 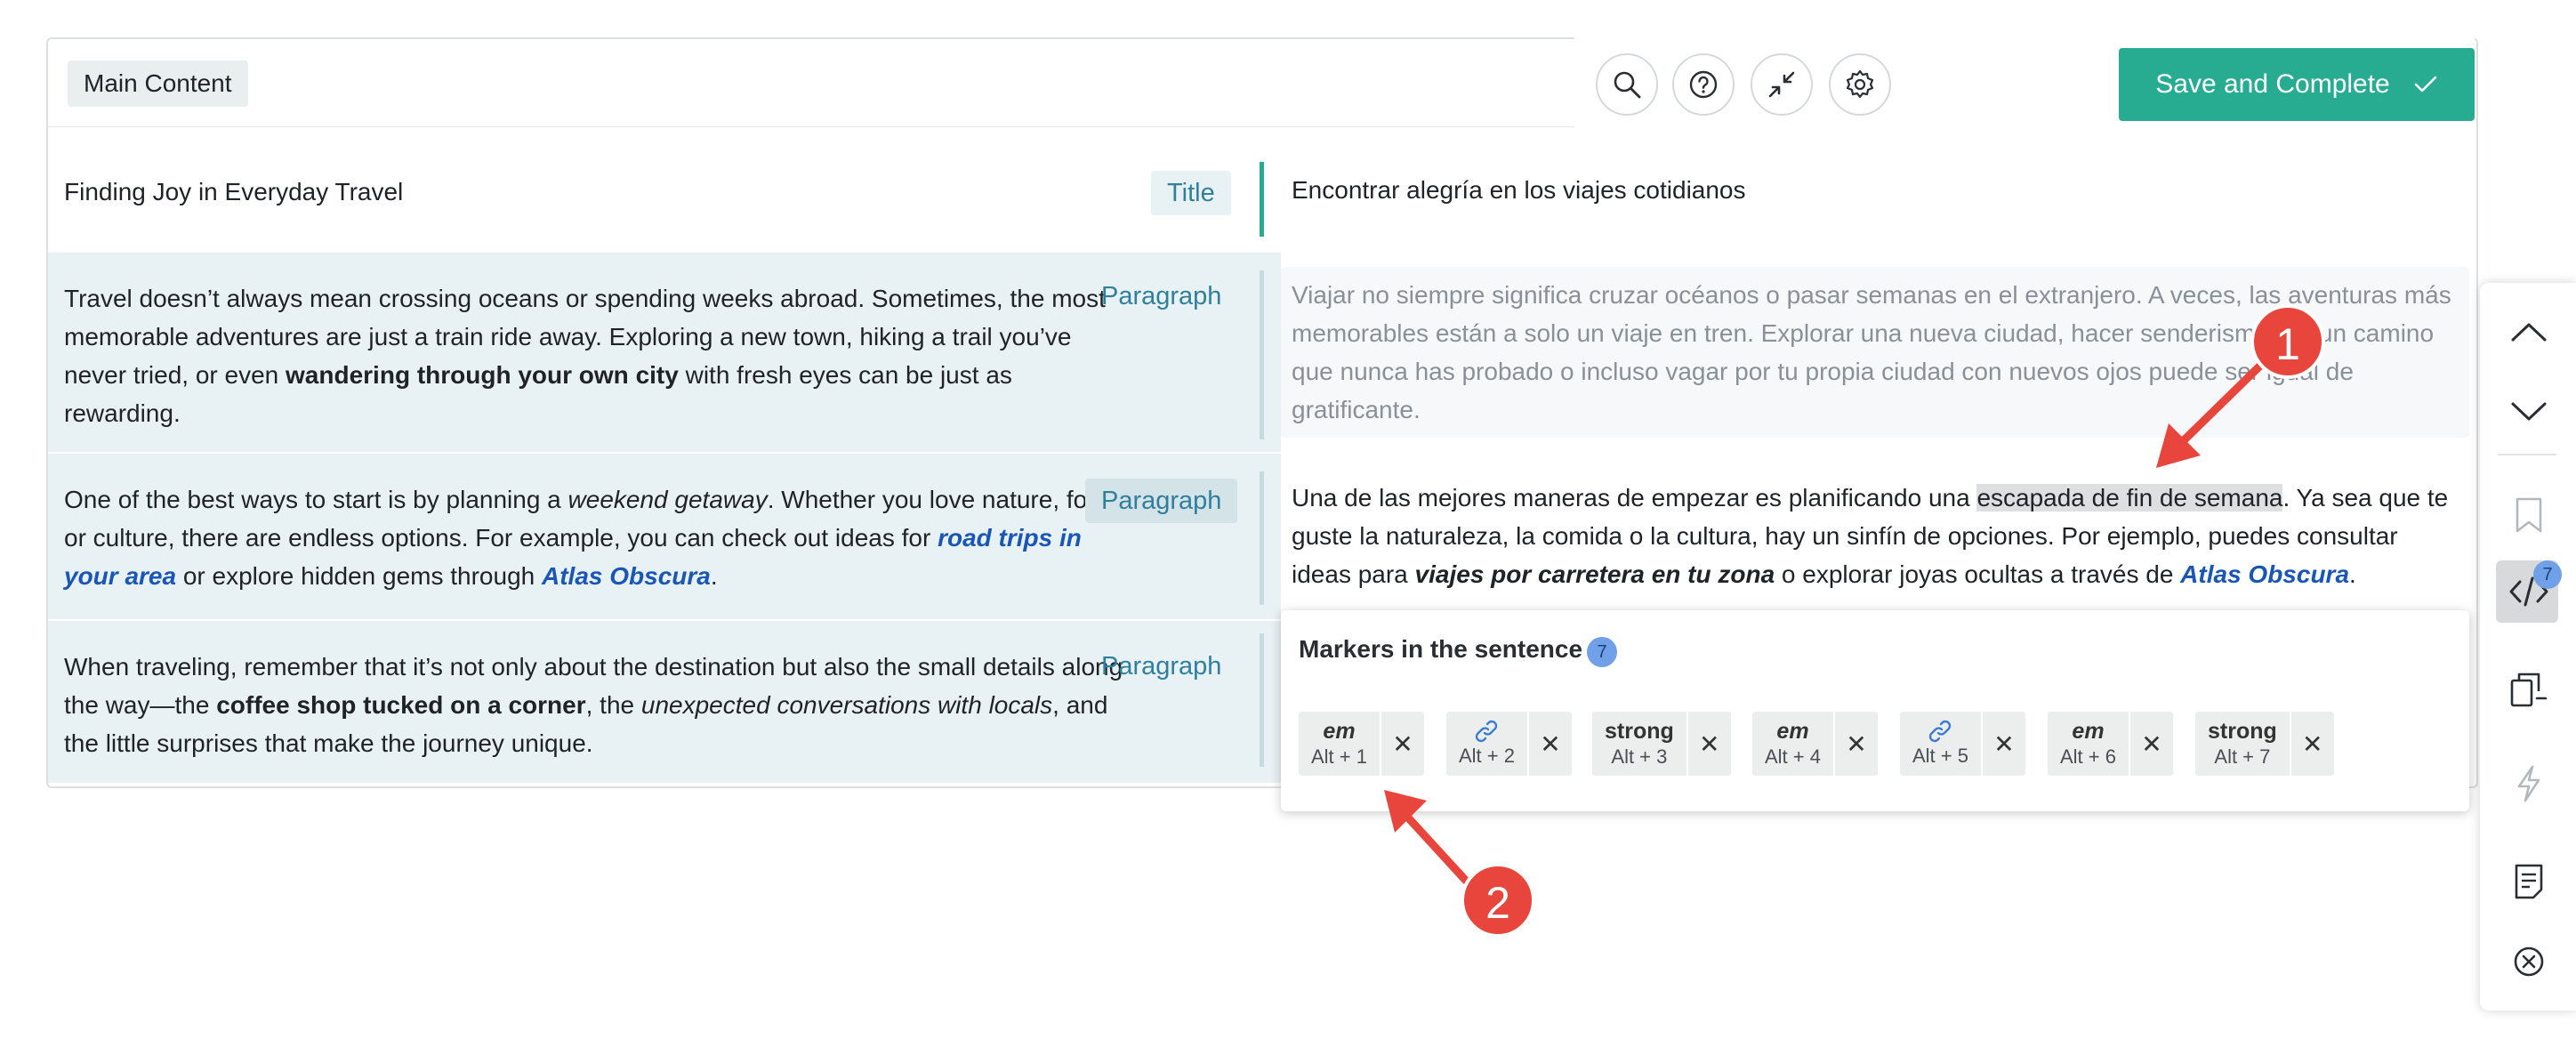 I want to click on callout-2-label: 2, so click(x=1497, y=903).